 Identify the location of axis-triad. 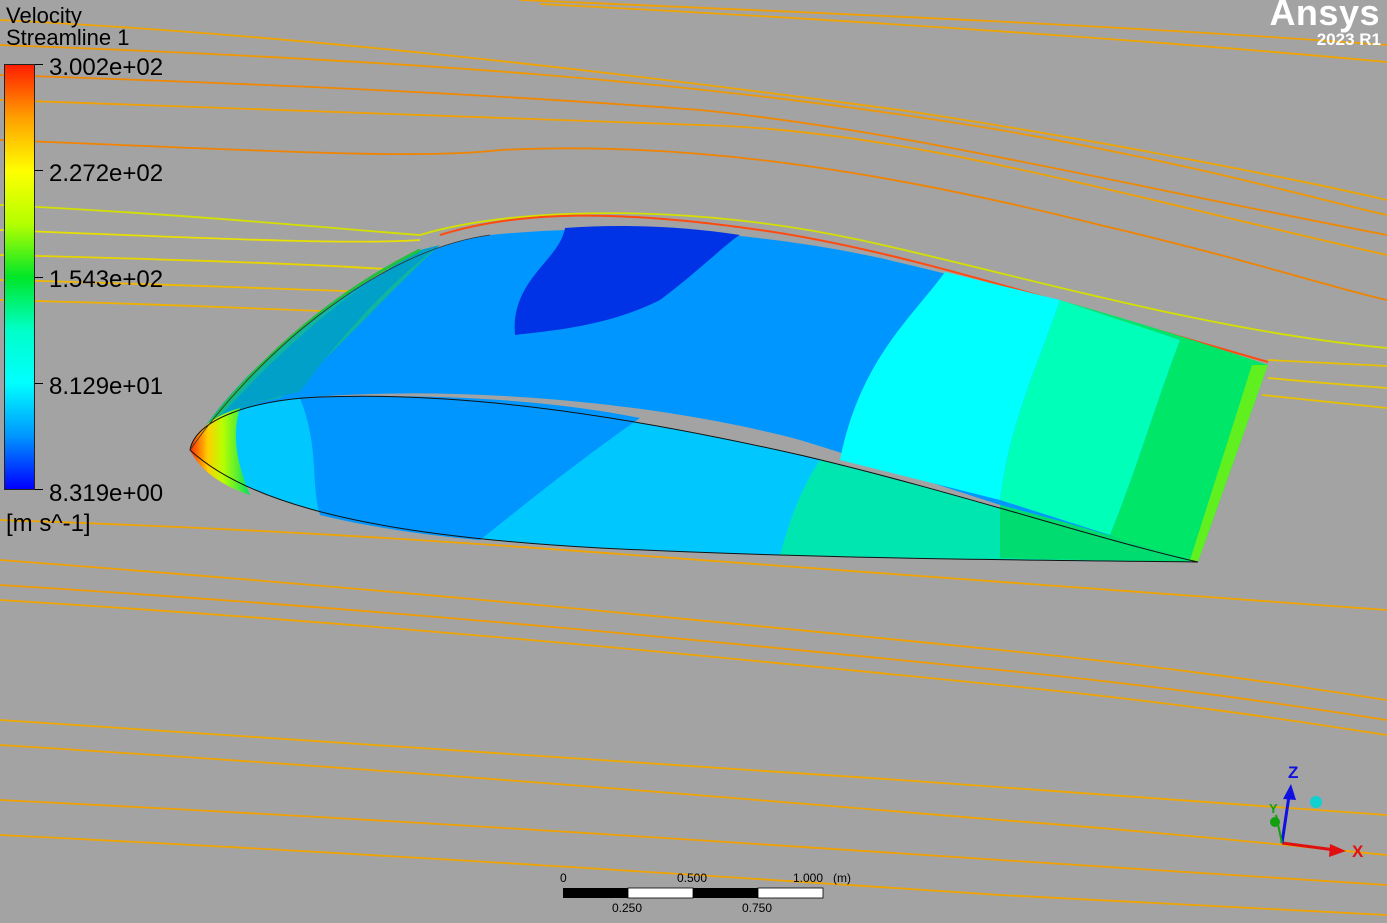
(1308, 820).